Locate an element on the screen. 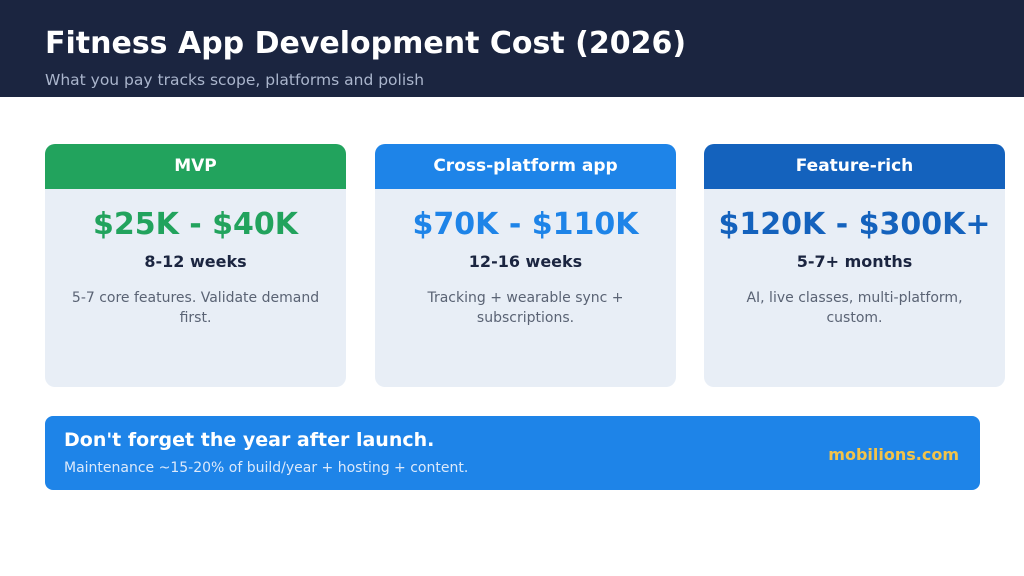  banner-title: Don't forget the year after launch. is located at coordinates (249, 440).